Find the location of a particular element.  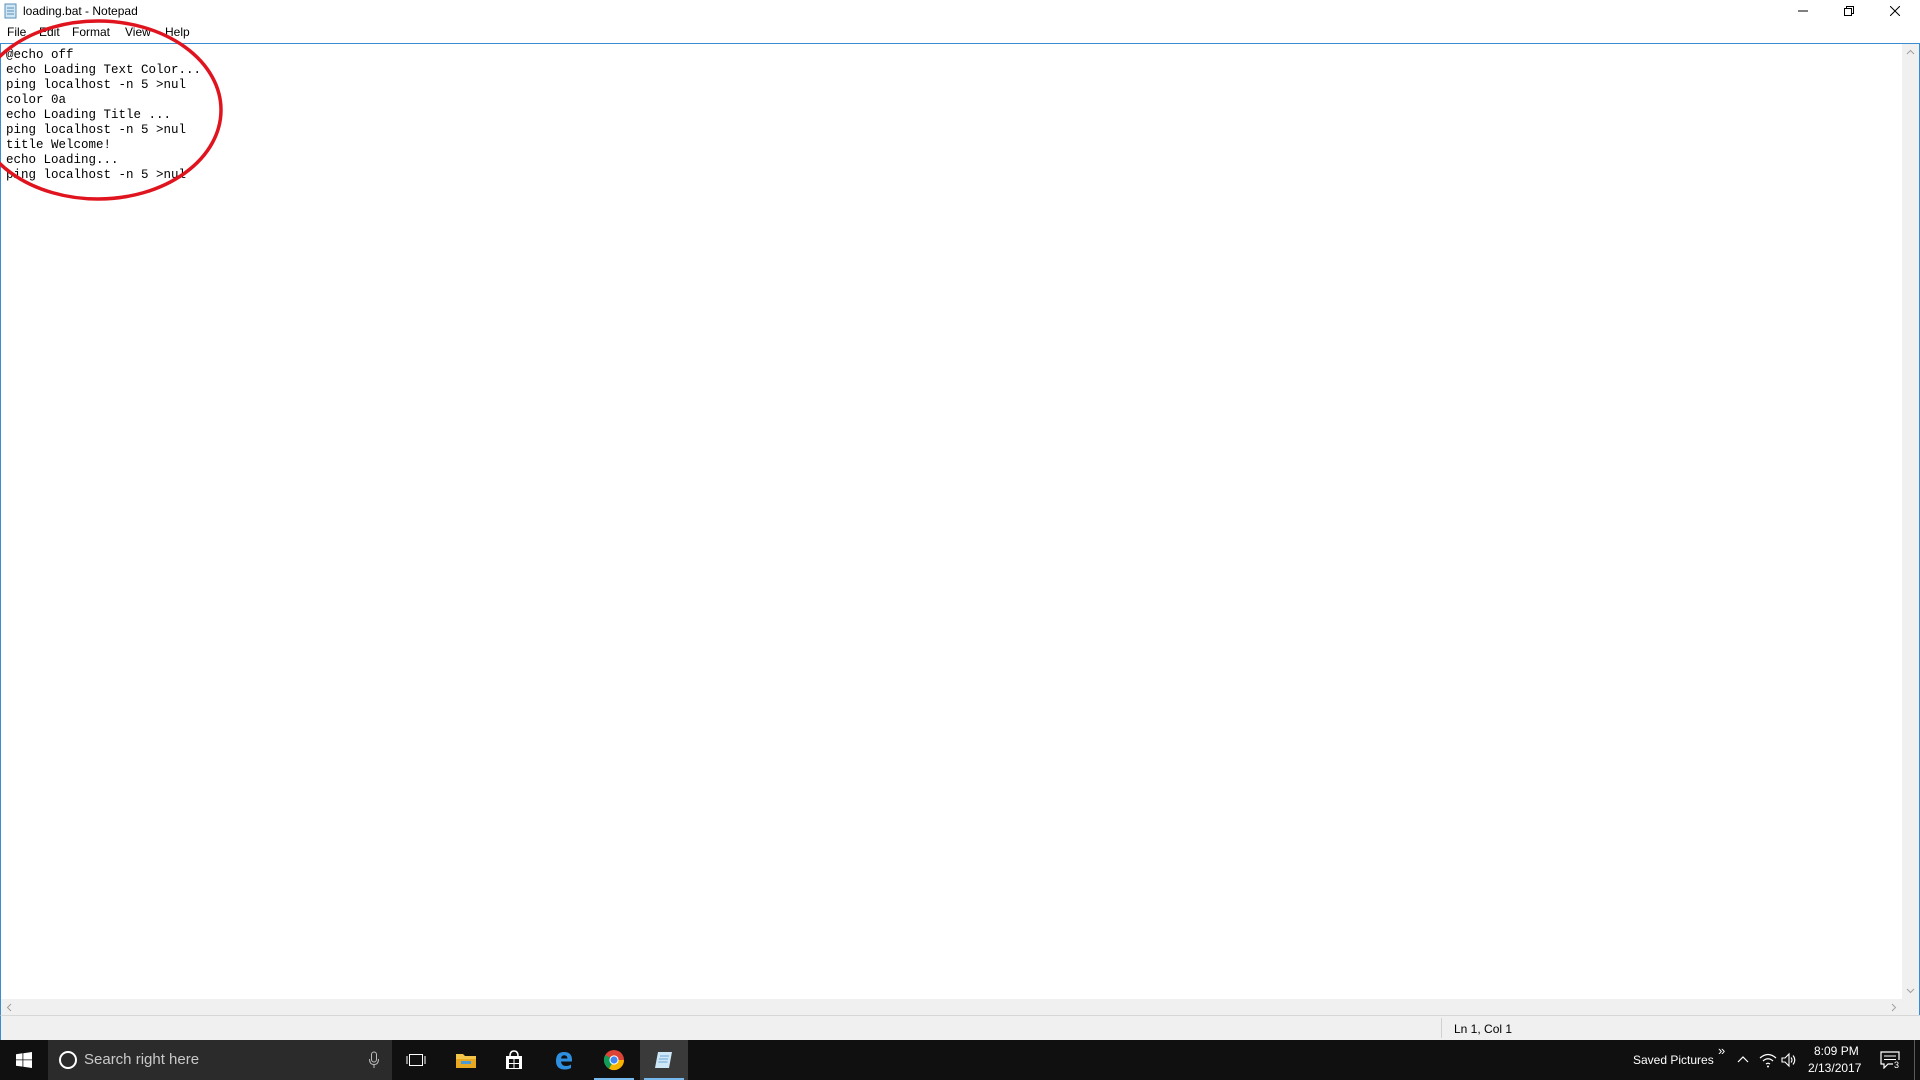

task-view-icon is located at coordinates (416, 1060).